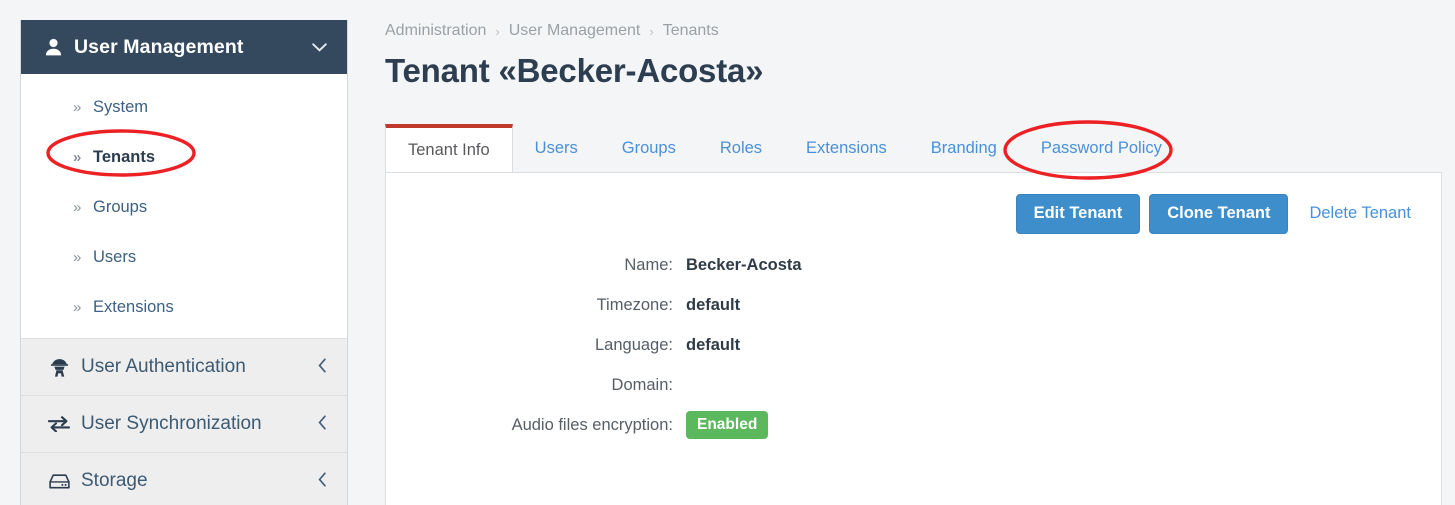  Describe the element at coordinates (53, 47) in the screenshot. I see `user-icon` at that location.